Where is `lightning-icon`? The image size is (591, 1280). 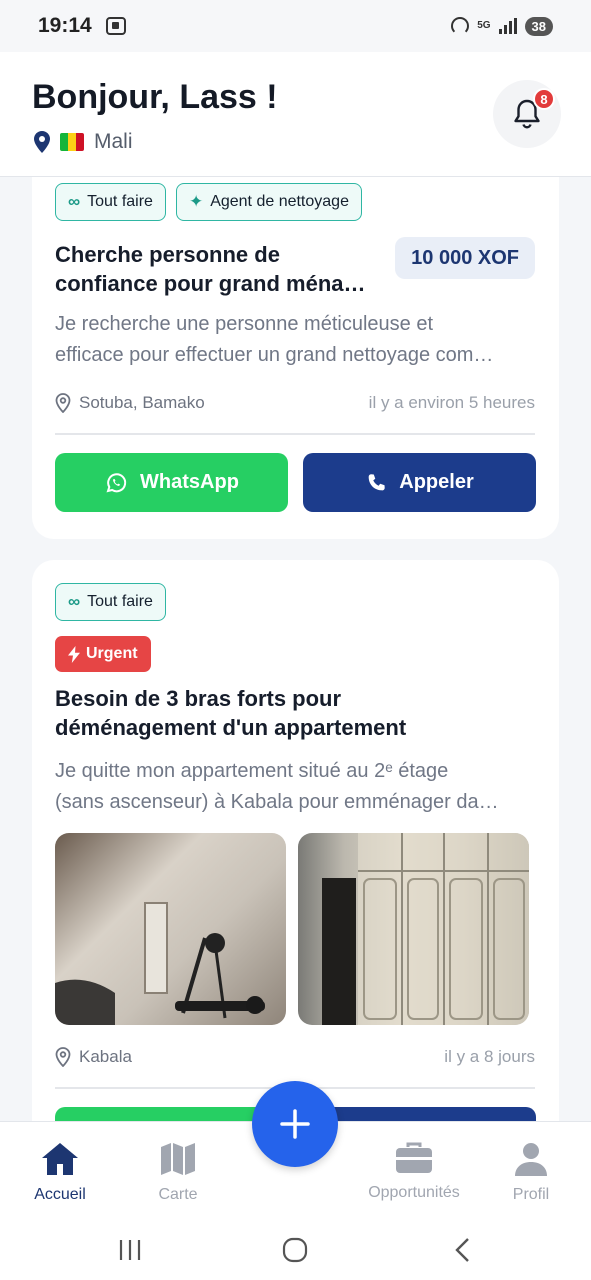
lightning-icon is located at coordinates (74, 654).